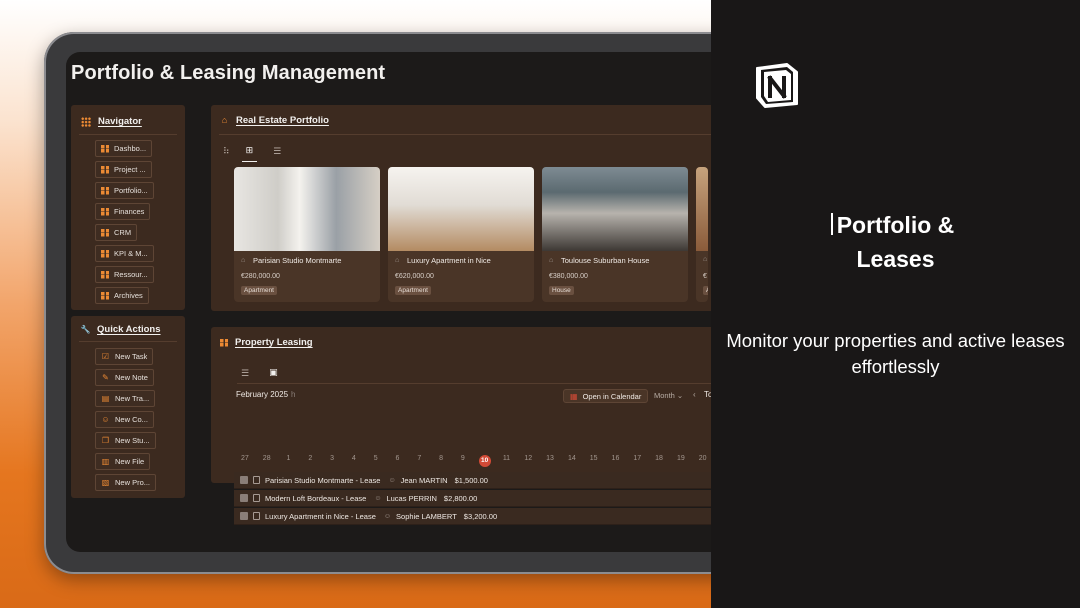  What do you see at coordinates (398, 461) in the screenshot?
I see `calendar-date: 6` at bounding box center [398, 461].